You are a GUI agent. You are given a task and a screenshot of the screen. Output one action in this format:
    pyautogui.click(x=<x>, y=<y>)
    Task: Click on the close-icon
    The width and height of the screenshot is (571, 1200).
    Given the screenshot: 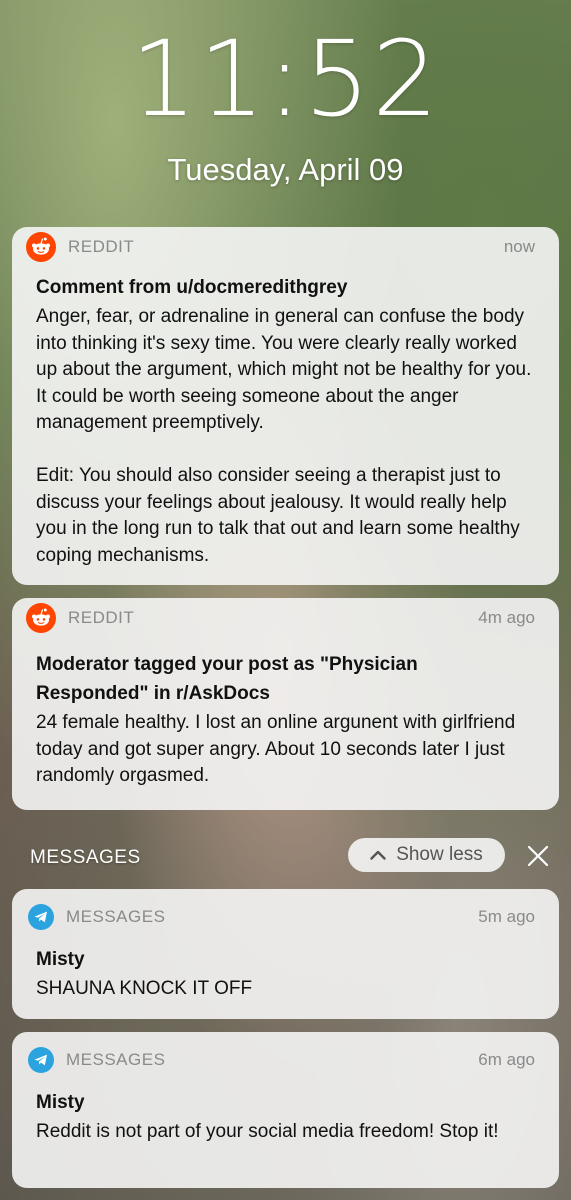 What is the action you would take?
    pyautogui.click(x=538, y=856)
    